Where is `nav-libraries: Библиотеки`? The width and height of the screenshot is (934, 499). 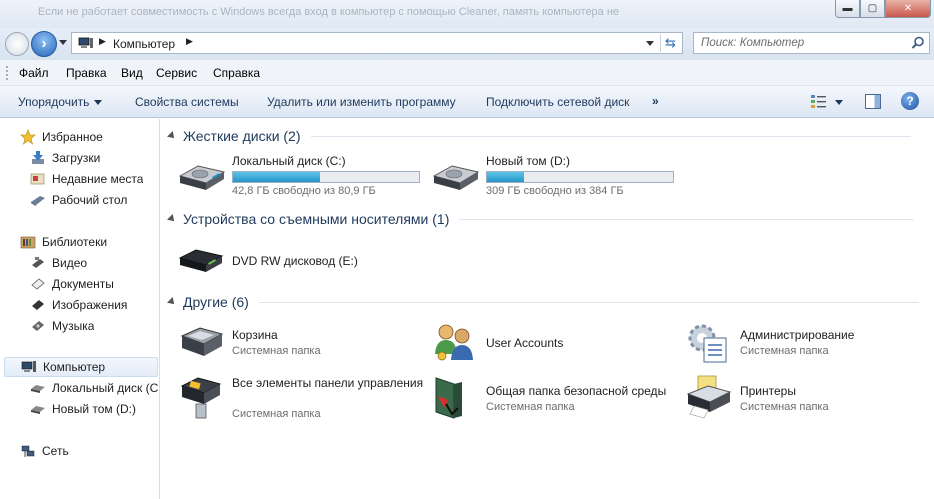
nav-libraries: Библиотеки is located at coordinates (63, 242).